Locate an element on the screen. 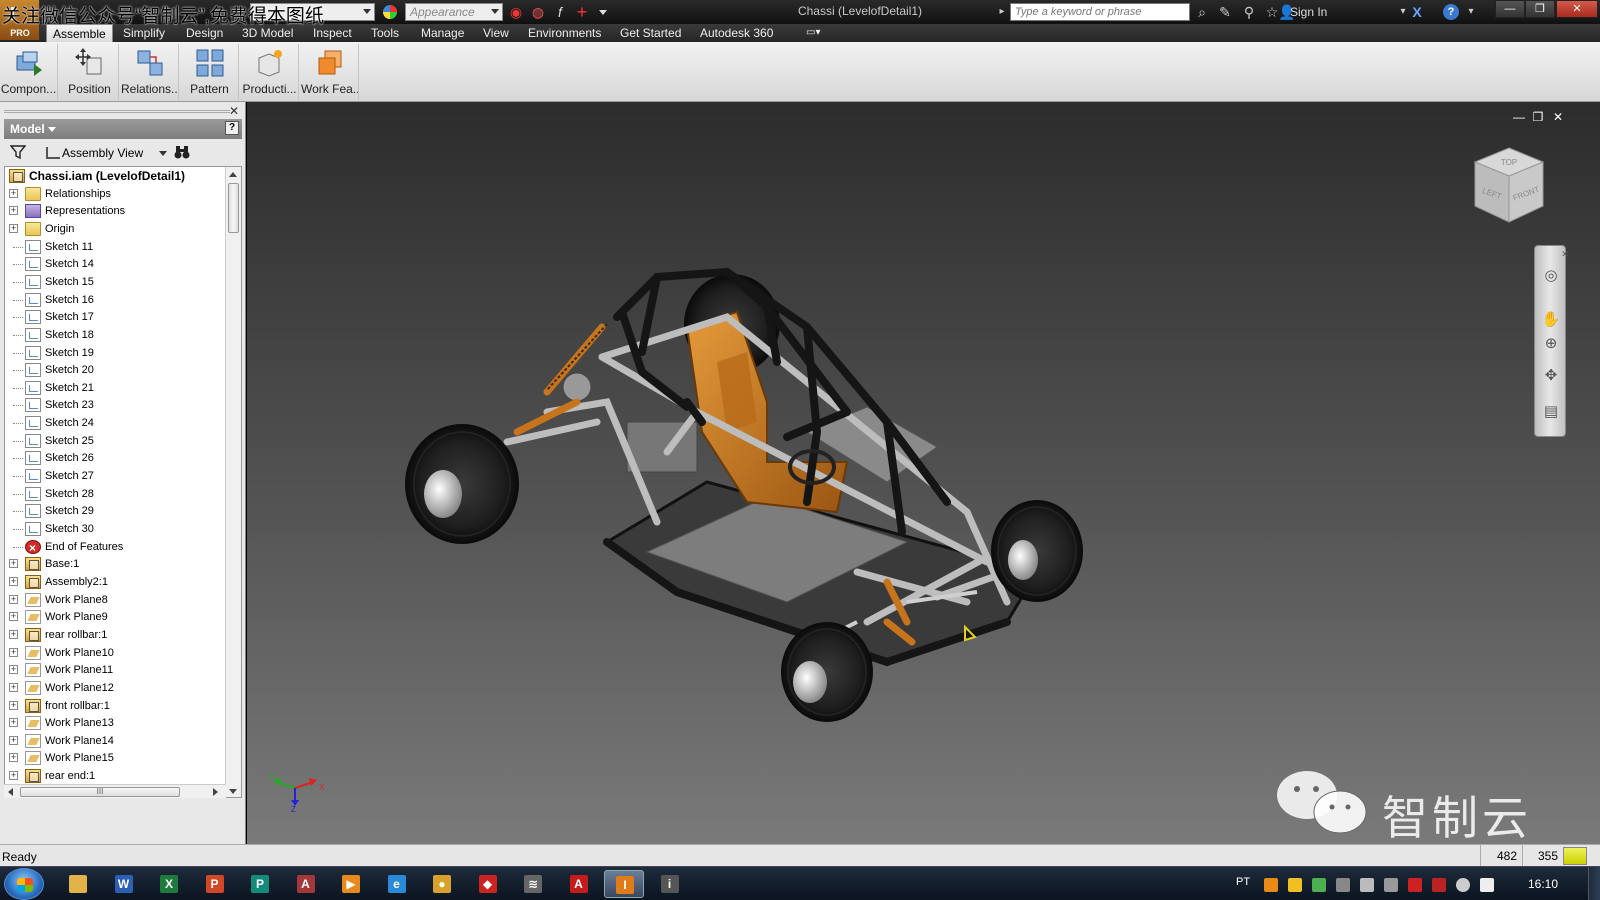  scroll-down-icon is located at coordinates (233, 791).